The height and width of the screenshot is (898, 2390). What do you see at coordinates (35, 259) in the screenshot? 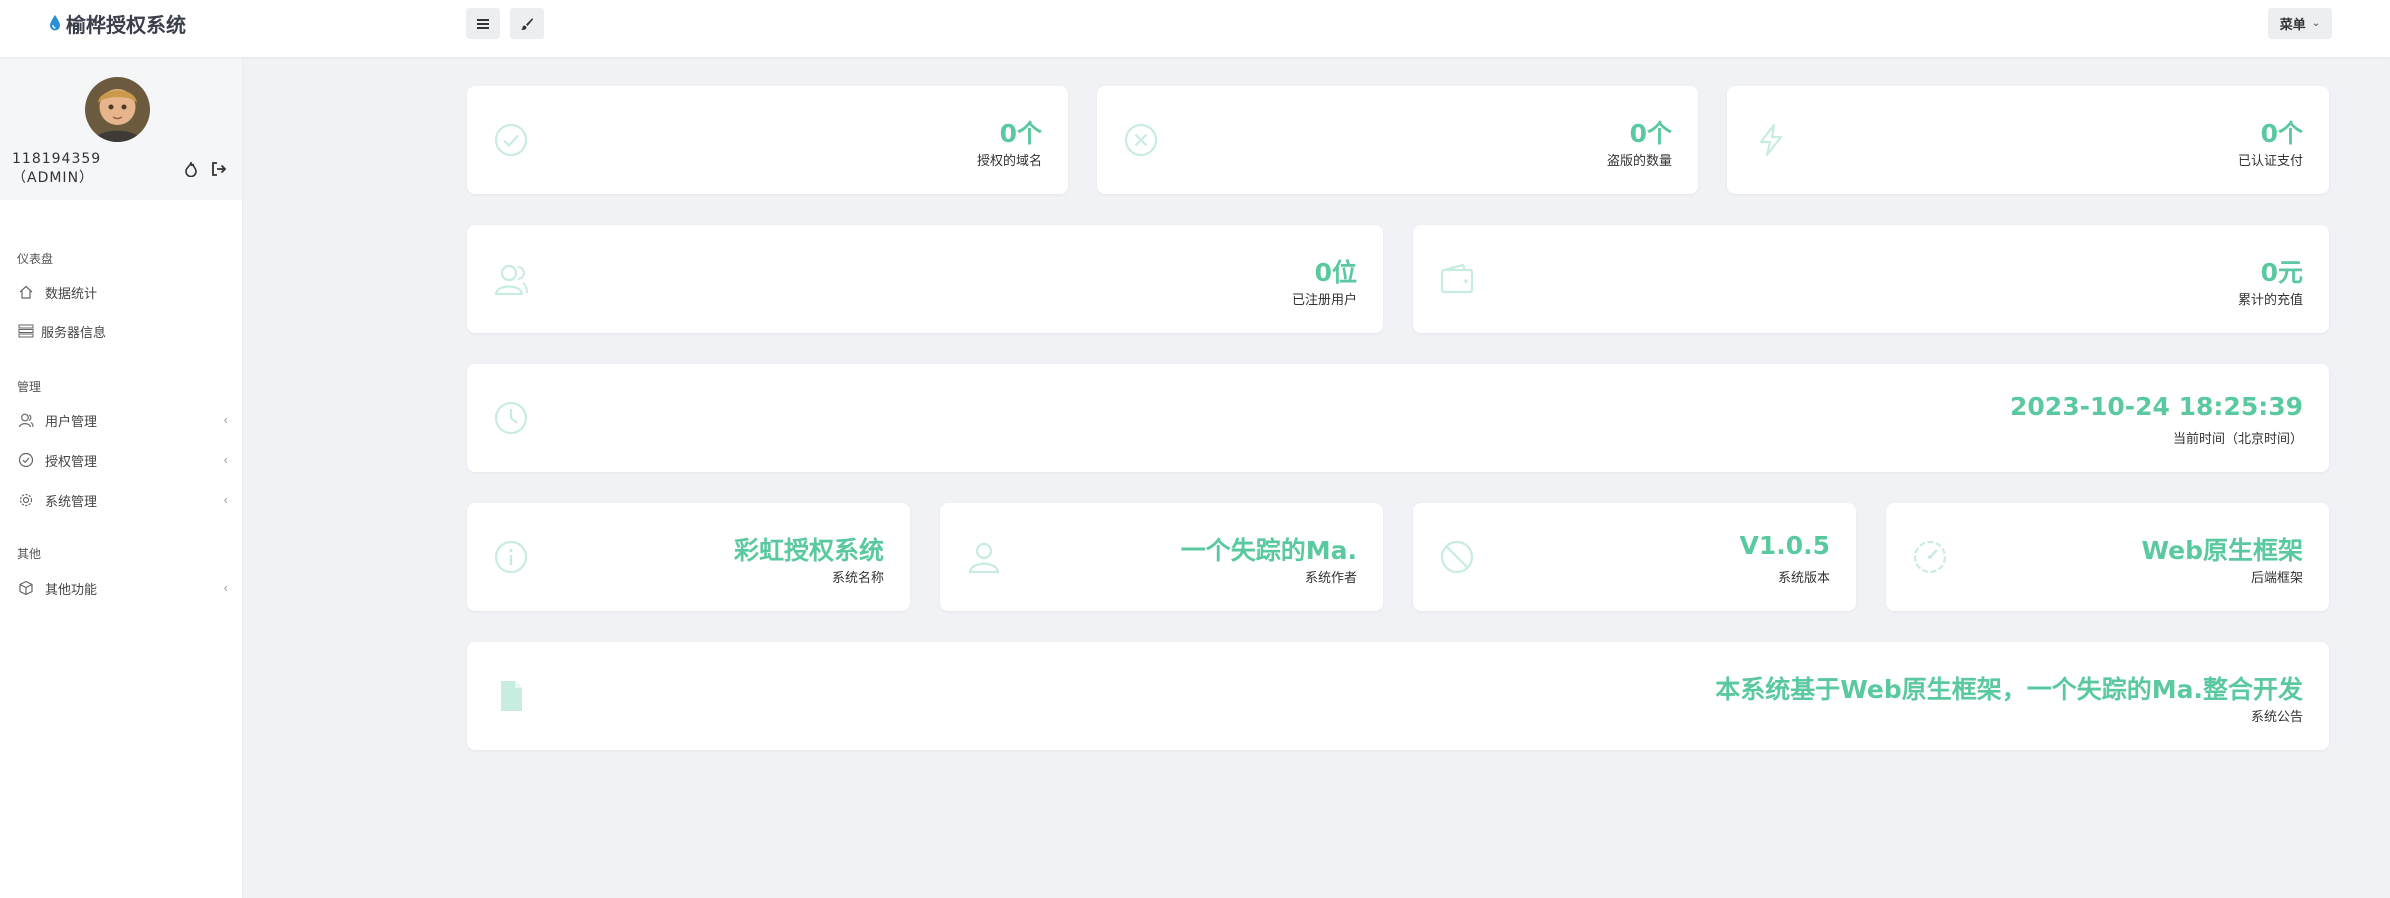
I see `nav-section-dashboard: 仪表盘` at bounding box center [35, 259].